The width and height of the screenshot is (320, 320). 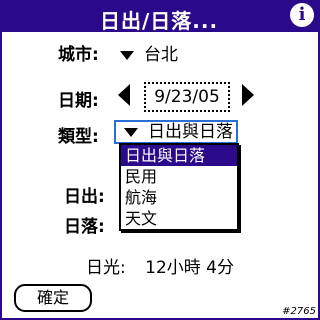 What do you see at coordinates (53, 298) in the screenshot?
I see `ok-button: 確定` at bounding box center [53, 298].